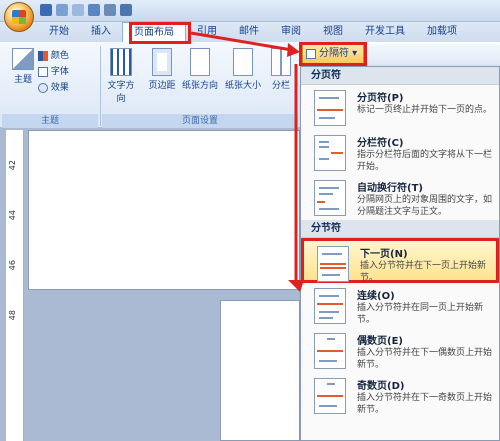 The image size is (500, 441). I want to click on even-page-icon, so click(330, 351).